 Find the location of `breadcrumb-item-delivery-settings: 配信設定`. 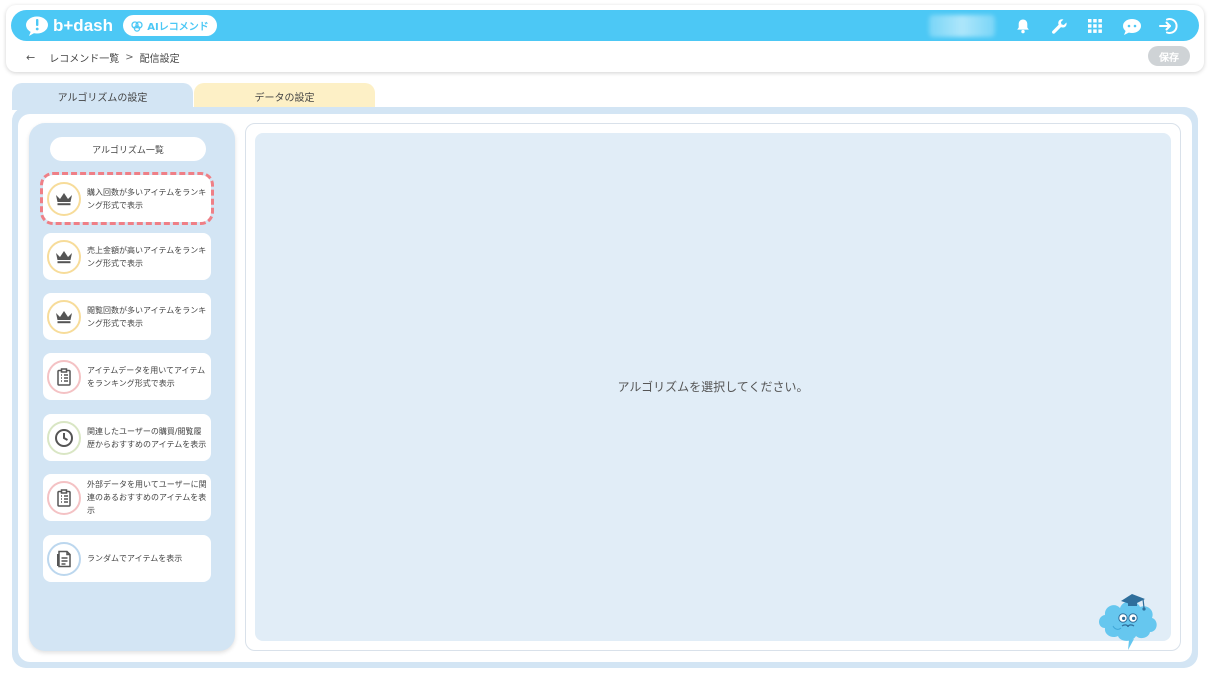

breadcrumb-item-delivery-settings: 配信設定 is located at coordinates (159, 59).